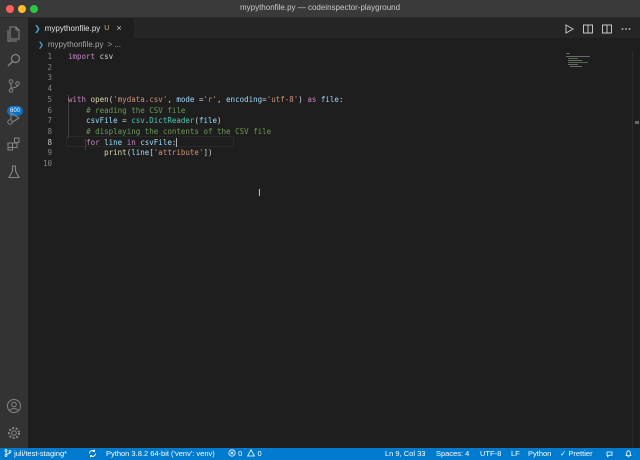 This screenshot has height=460, width=640. Describe the element at coordinates (160, 454) in the screenshot. I see `python-interpreter: Python 3.8.2 64-bit ('venv': venv)` at that location.